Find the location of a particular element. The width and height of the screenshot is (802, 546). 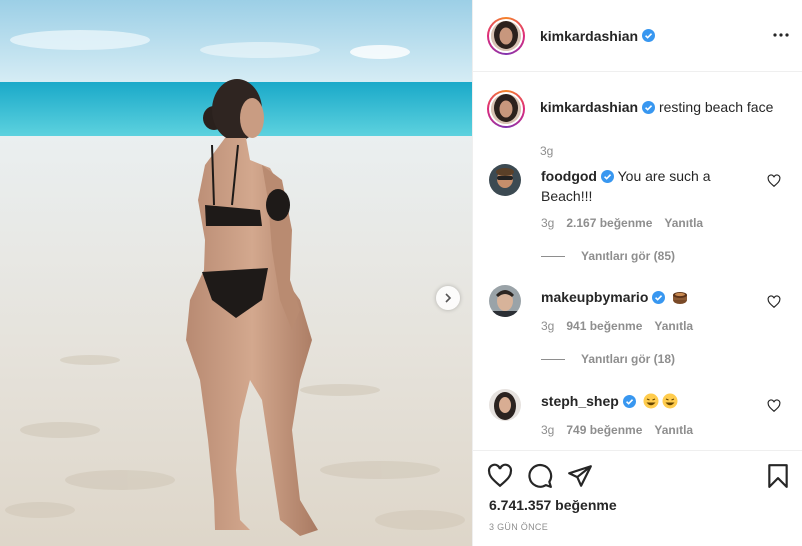

likes-count: 6.741.357 beğenme is located at coordinates (553, 505).